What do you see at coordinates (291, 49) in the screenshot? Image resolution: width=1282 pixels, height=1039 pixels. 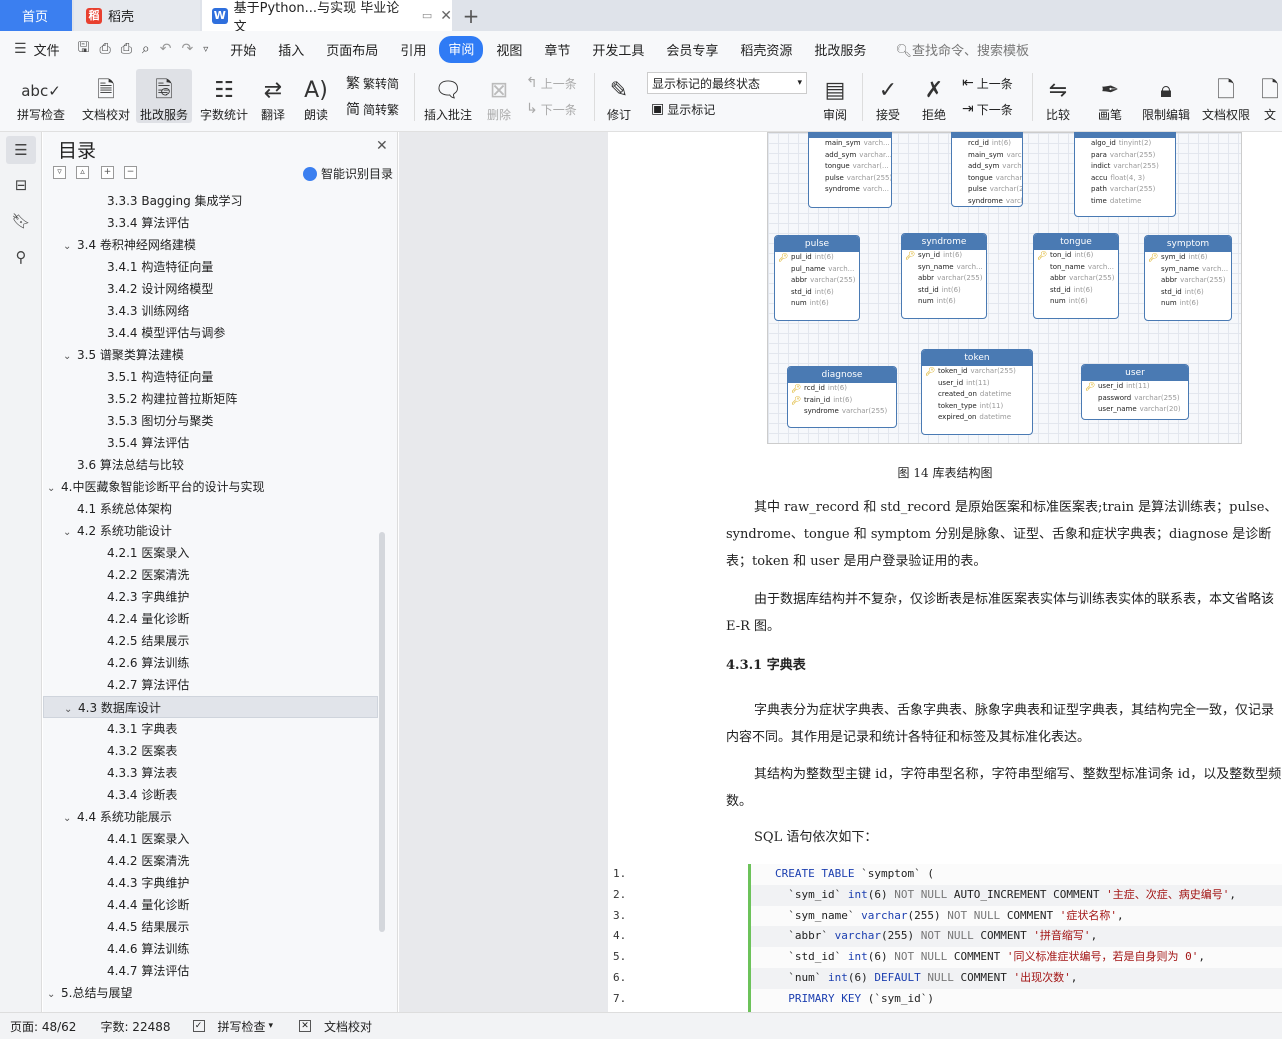 I see `menu-tab: 插入` at bounding box center [291, 49].